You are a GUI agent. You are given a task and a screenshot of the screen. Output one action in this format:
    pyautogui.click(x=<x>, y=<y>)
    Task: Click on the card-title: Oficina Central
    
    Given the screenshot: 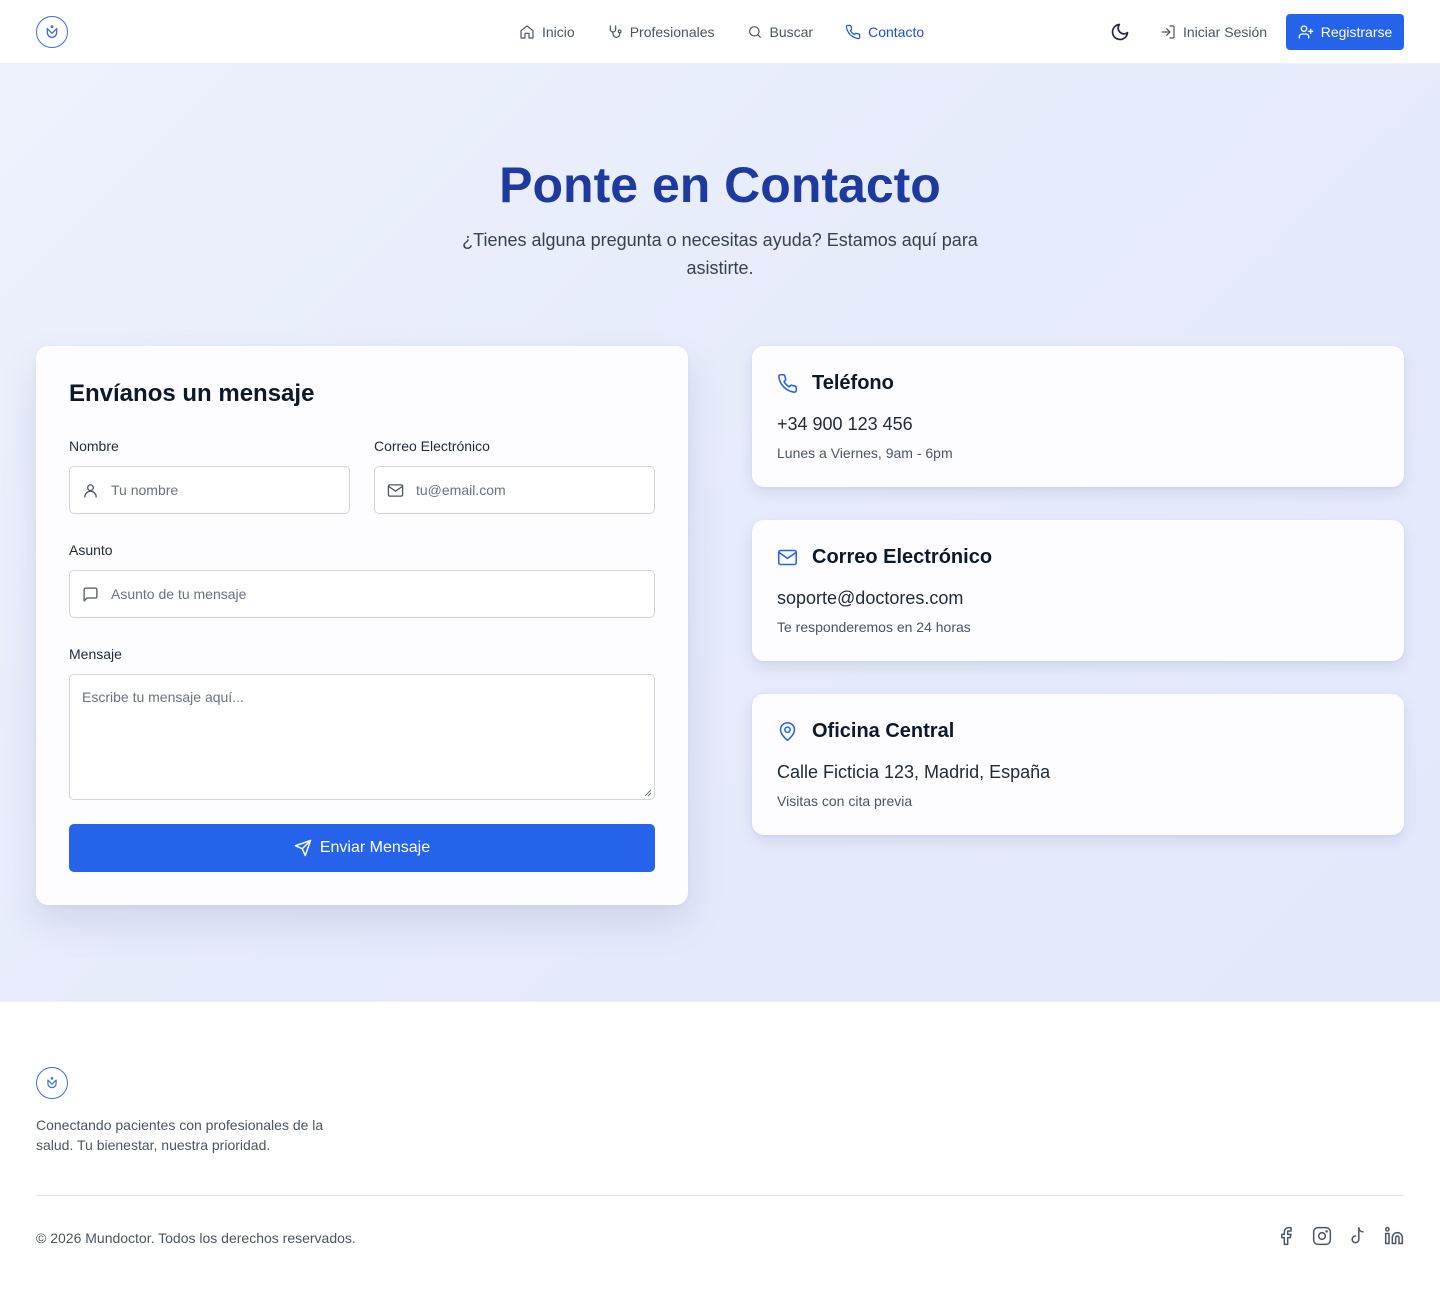 What is the action you would take?
    pyautogui.click(x=883, y=731)
    